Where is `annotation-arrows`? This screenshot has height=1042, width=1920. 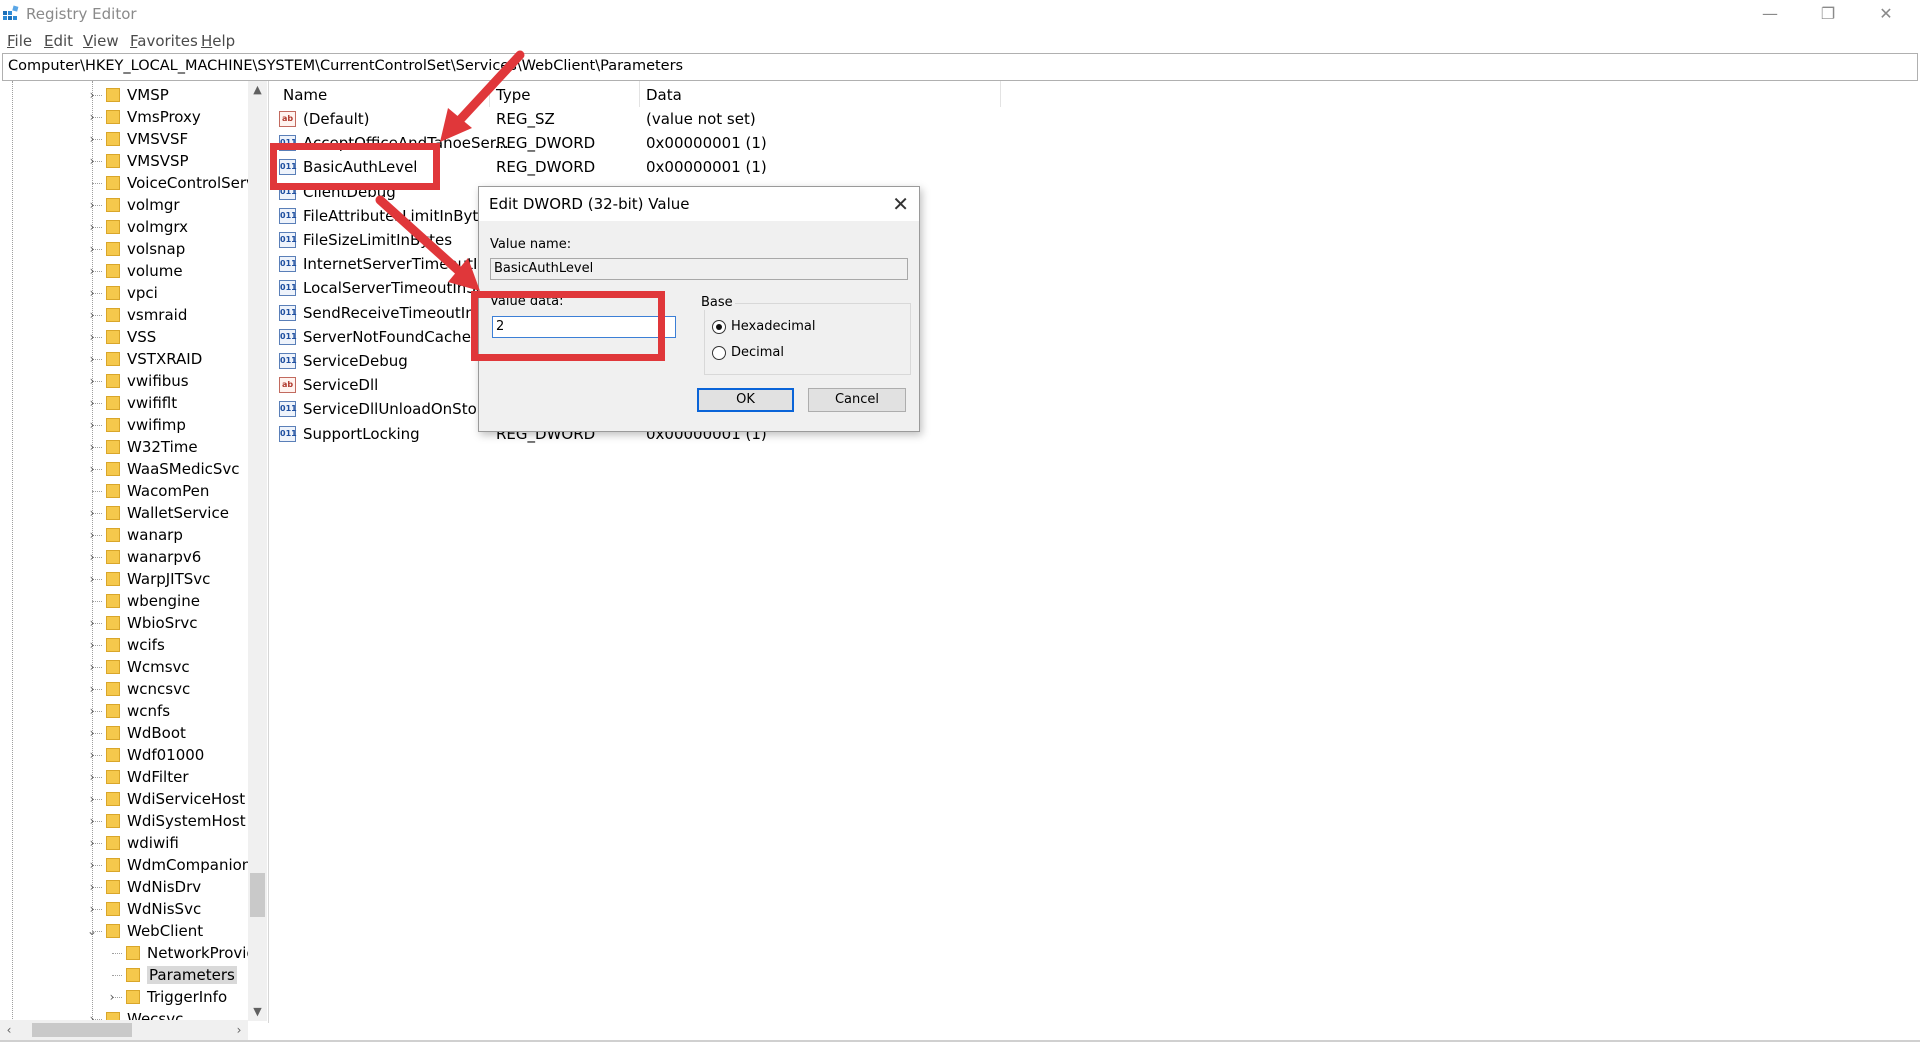
annotation-arrows is located at coordinates (450, 170).